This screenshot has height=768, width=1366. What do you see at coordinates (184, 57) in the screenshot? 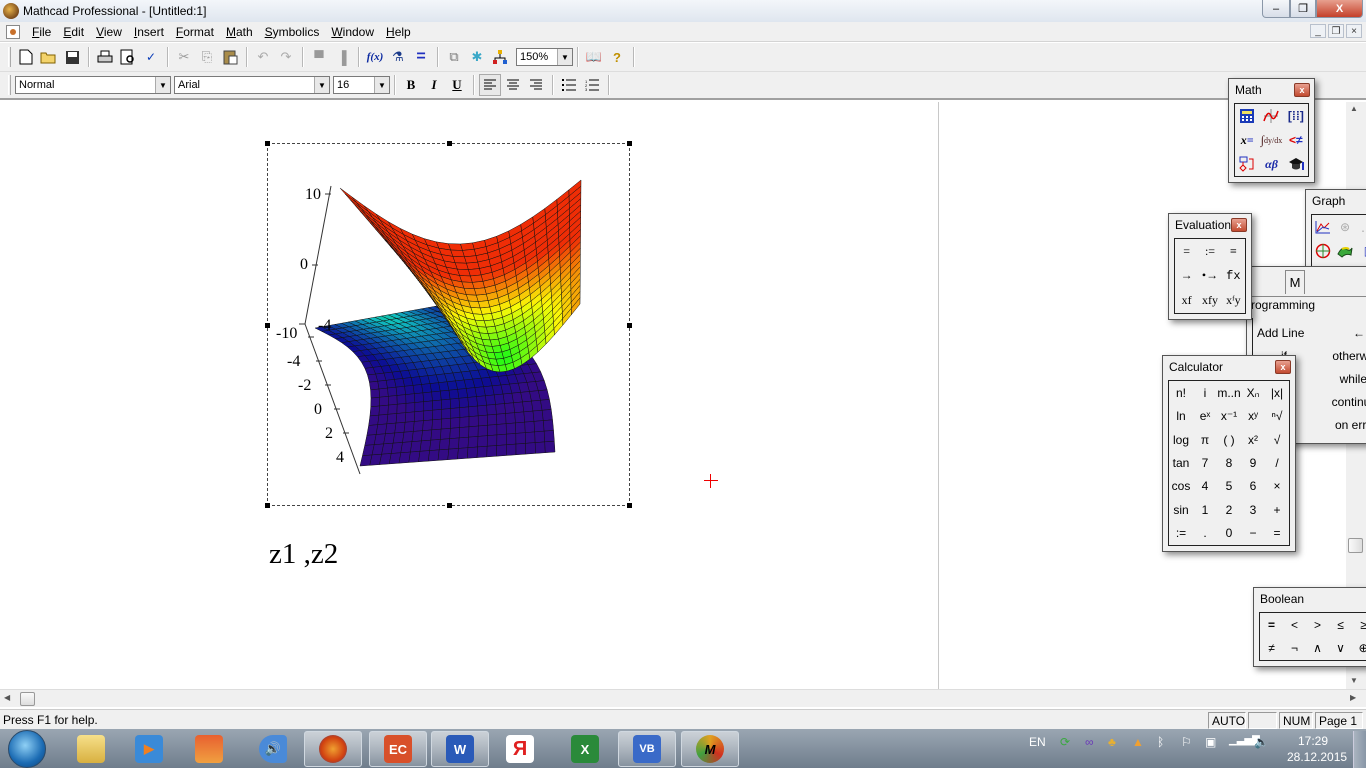
I see `cut-icon: ✂` at bounding box center [184, 57].